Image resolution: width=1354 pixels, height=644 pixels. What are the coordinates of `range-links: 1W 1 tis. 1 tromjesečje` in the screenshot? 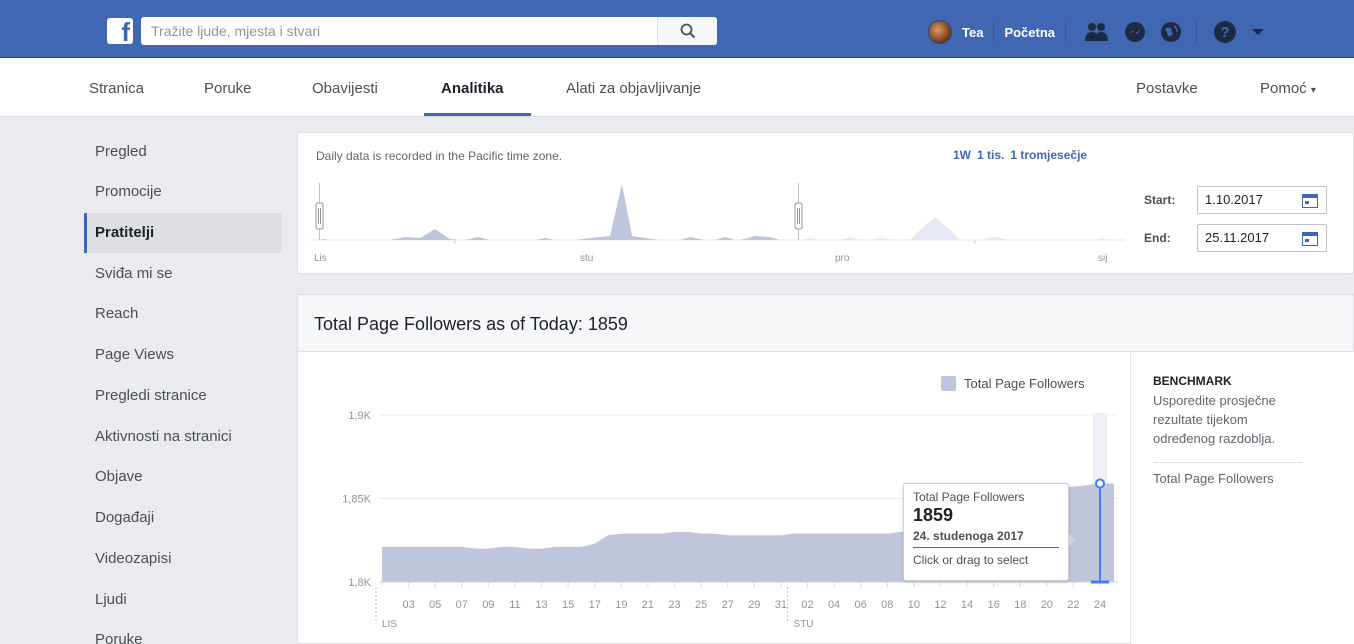 It's located at (1020, 155).